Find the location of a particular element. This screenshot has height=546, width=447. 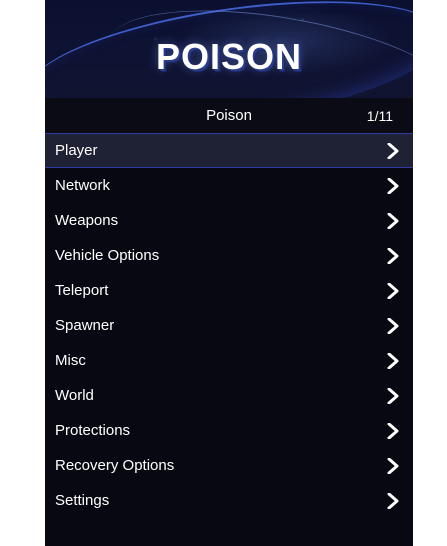

menu-item-player: Player is located at coordinates (229, 150).